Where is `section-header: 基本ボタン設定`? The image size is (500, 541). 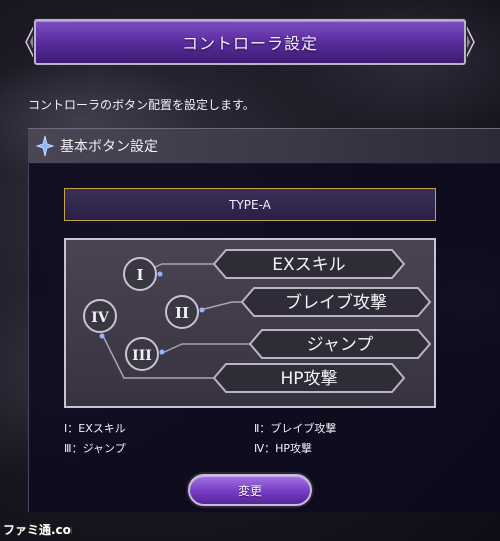 section-header: 基本ボタン設定 is located at coordinates (264, 146).